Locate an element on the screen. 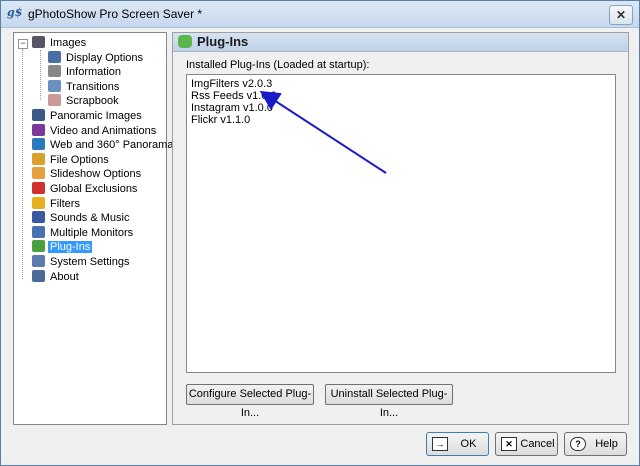  ok-button: → OK is located at coordinates (457, 444).